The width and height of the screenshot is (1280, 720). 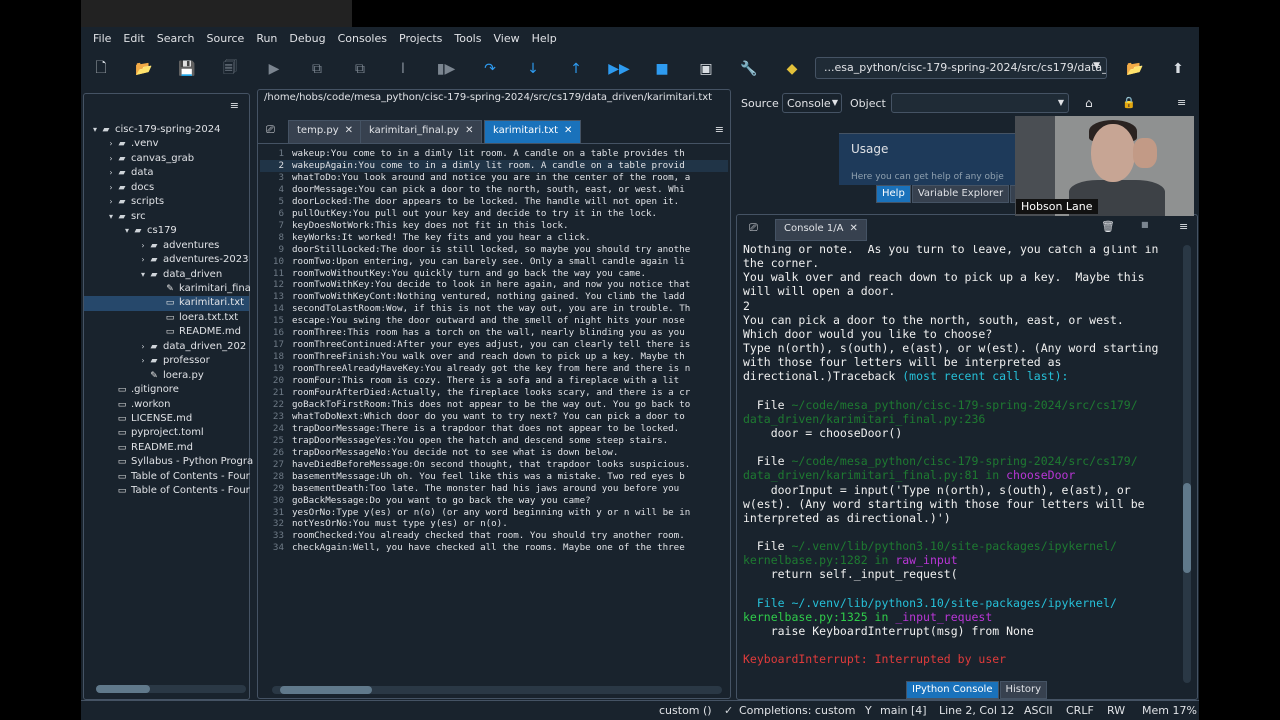 I want to click on tree-item: ▭ pyproject.toml, so click(x=166, y=433).